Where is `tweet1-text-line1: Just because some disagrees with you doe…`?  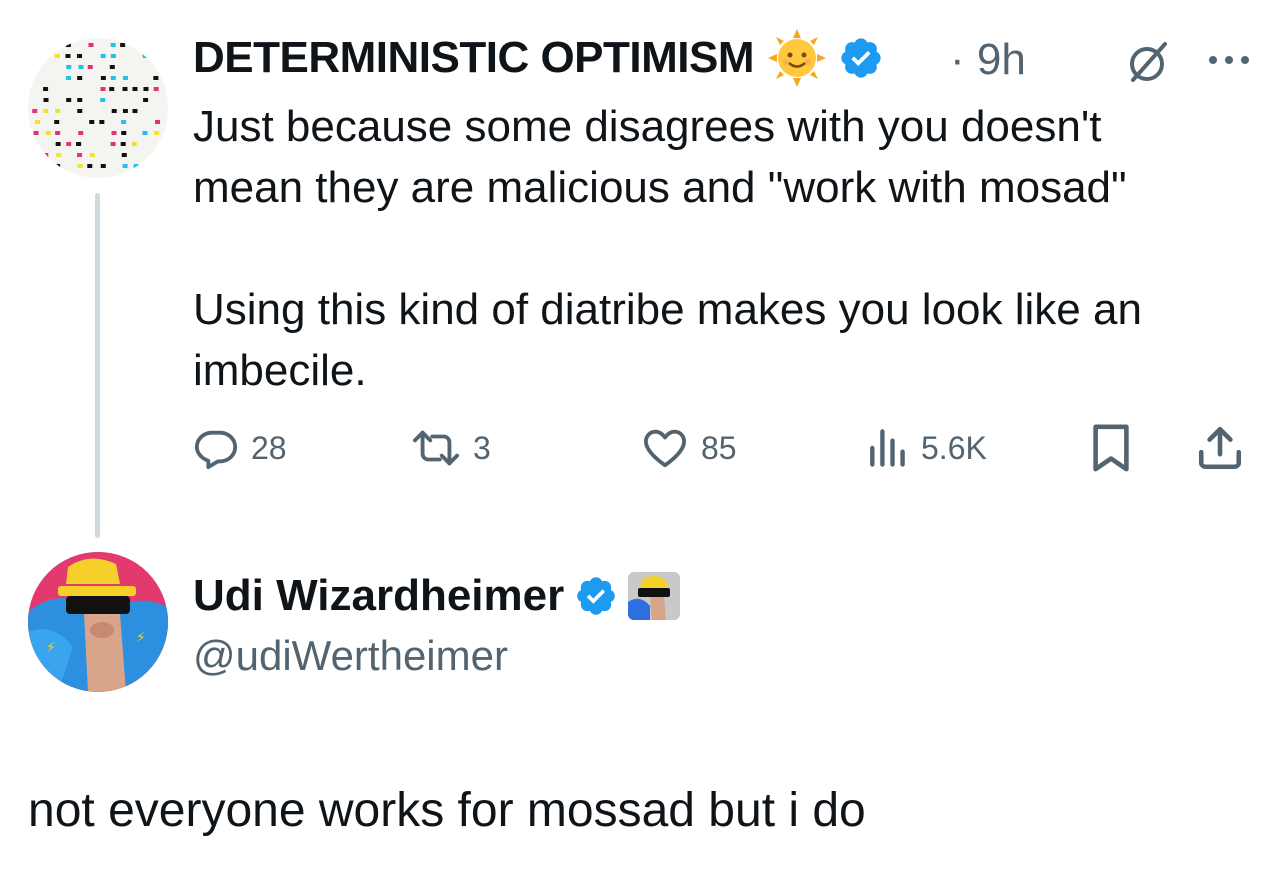
tweet1-text-line1: Just because some disagrees with you doe… is located at coordinates (647, 126).